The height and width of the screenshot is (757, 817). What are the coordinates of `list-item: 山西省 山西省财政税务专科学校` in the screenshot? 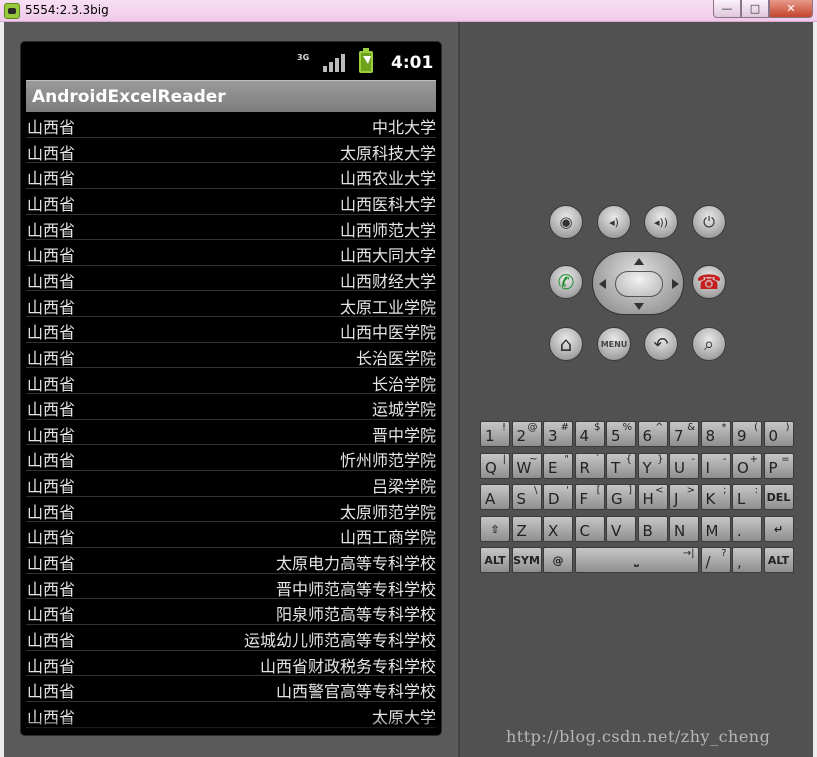 It's located at (231, 664).